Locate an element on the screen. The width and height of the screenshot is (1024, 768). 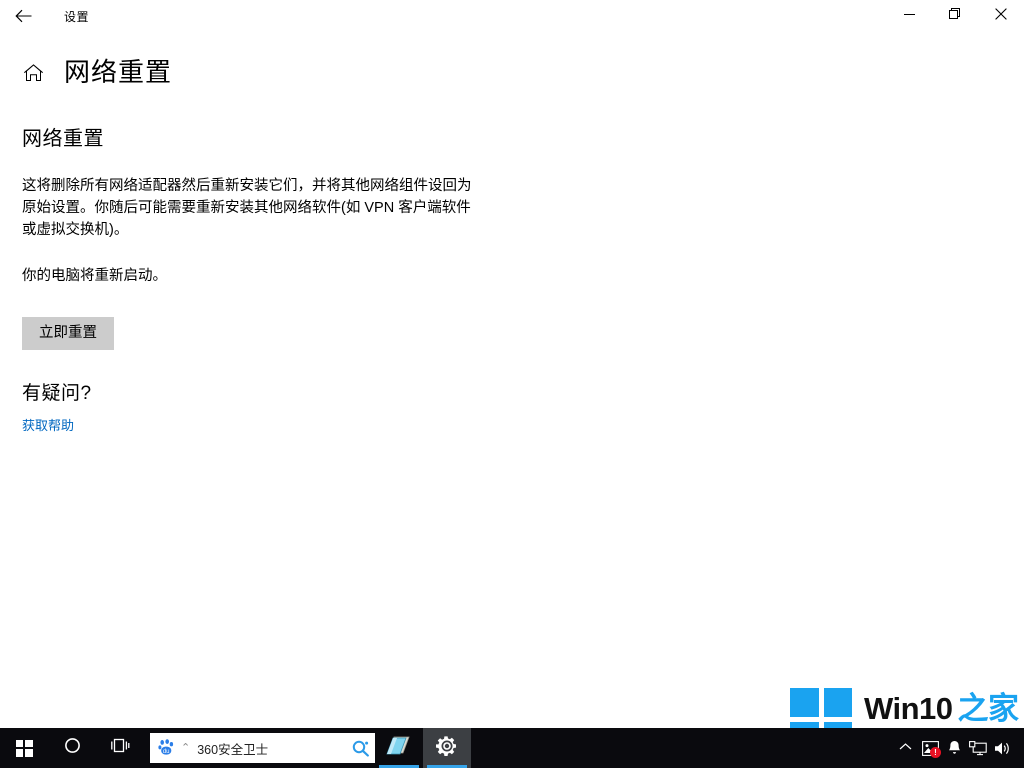
get-help-link: 获取帮助 is located at coordinates (48, 424).